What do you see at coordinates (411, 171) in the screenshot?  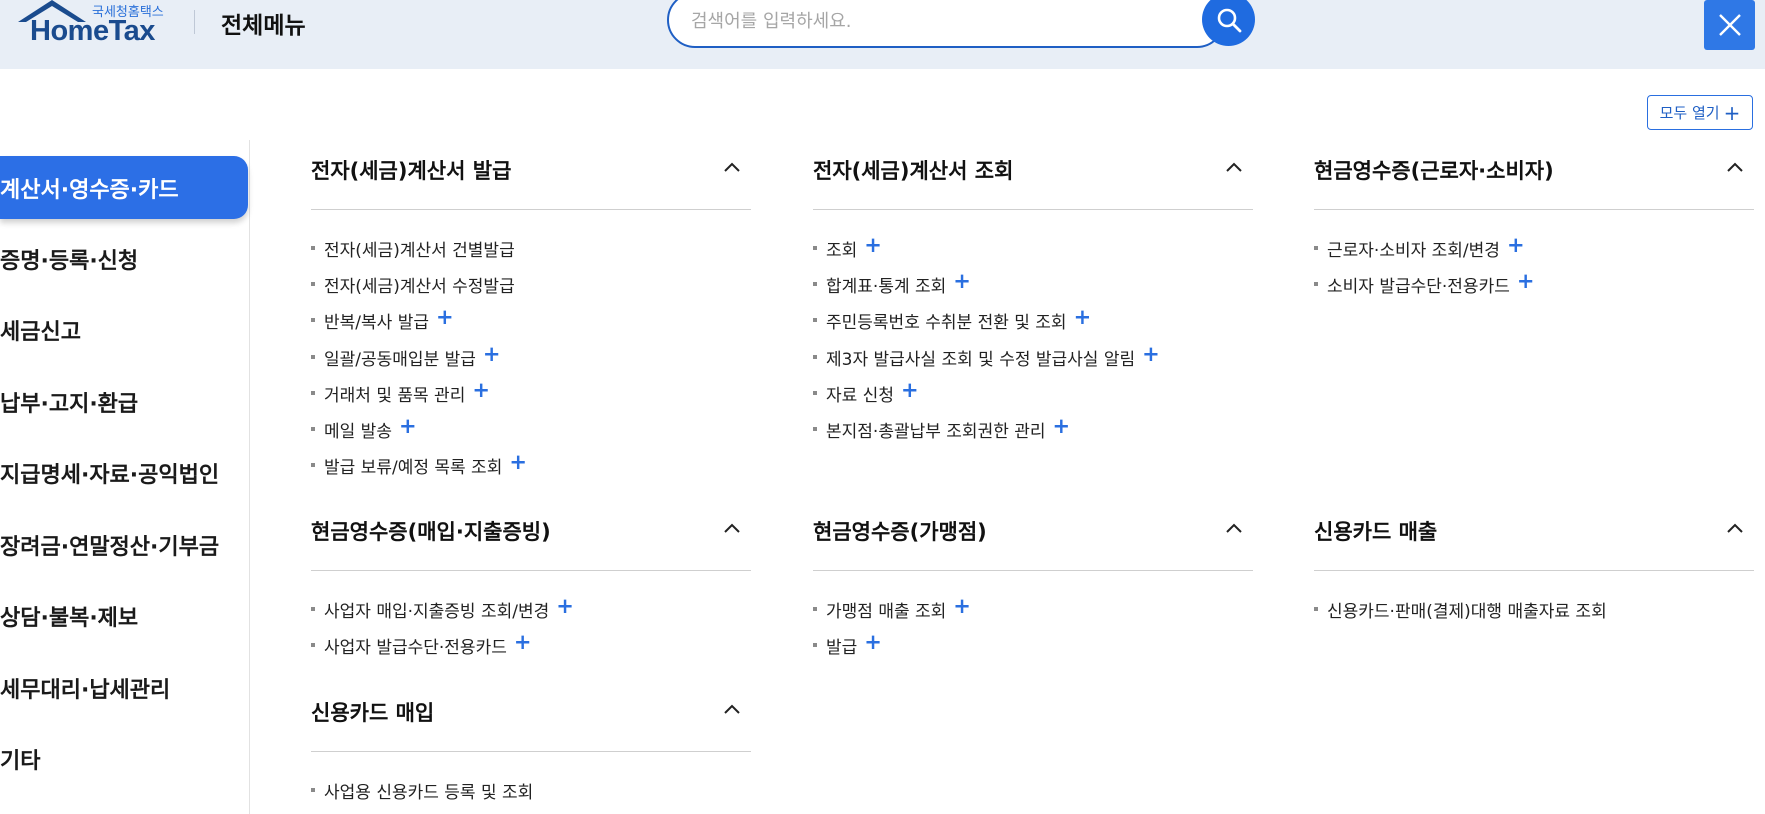 I see `section-title: 전자(세금)계산서 발급` at bounding box center [411, 171].